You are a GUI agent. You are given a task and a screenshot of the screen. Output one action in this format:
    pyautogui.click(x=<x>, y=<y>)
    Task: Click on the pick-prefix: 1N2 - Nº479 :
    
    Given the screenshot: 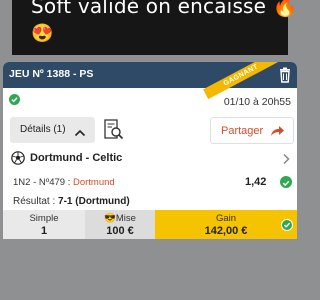 What is the action you would take?
    pyautogui.click(x=43, y=182)
    